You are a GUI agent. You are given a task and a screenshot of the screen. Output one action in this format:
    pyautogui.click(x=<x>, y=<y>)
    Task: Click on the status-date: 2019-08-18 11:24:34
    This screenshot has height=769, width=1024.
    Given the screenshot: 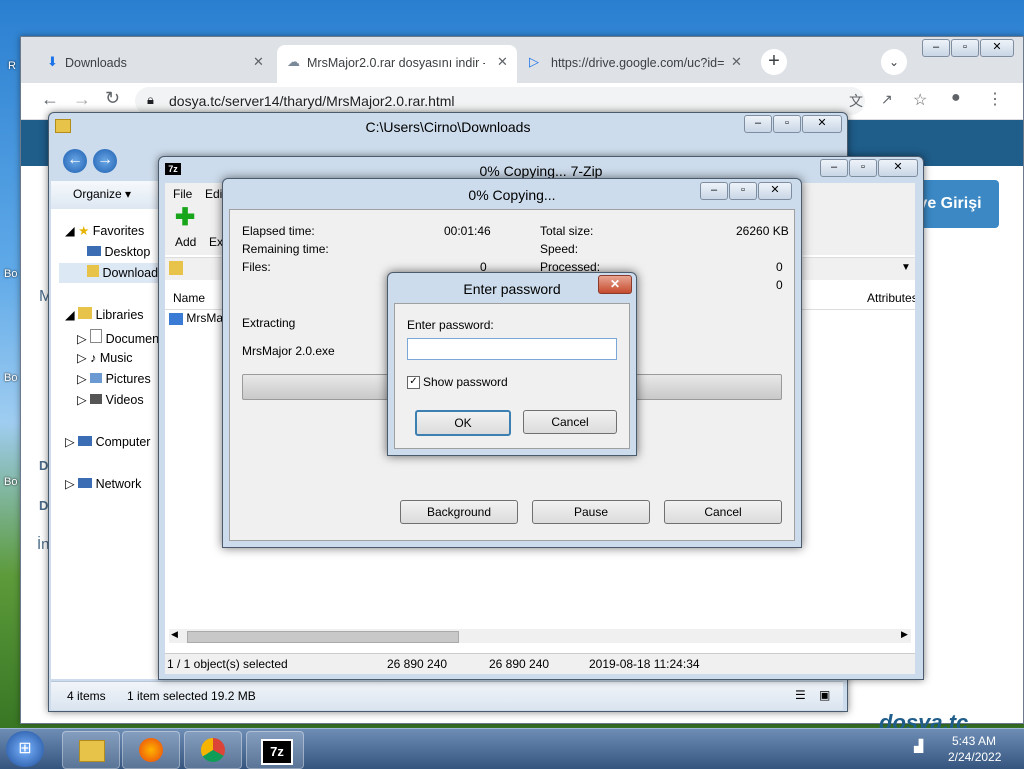 What is the action you would take?
    pyautogui.click(x=644, y=664)
    